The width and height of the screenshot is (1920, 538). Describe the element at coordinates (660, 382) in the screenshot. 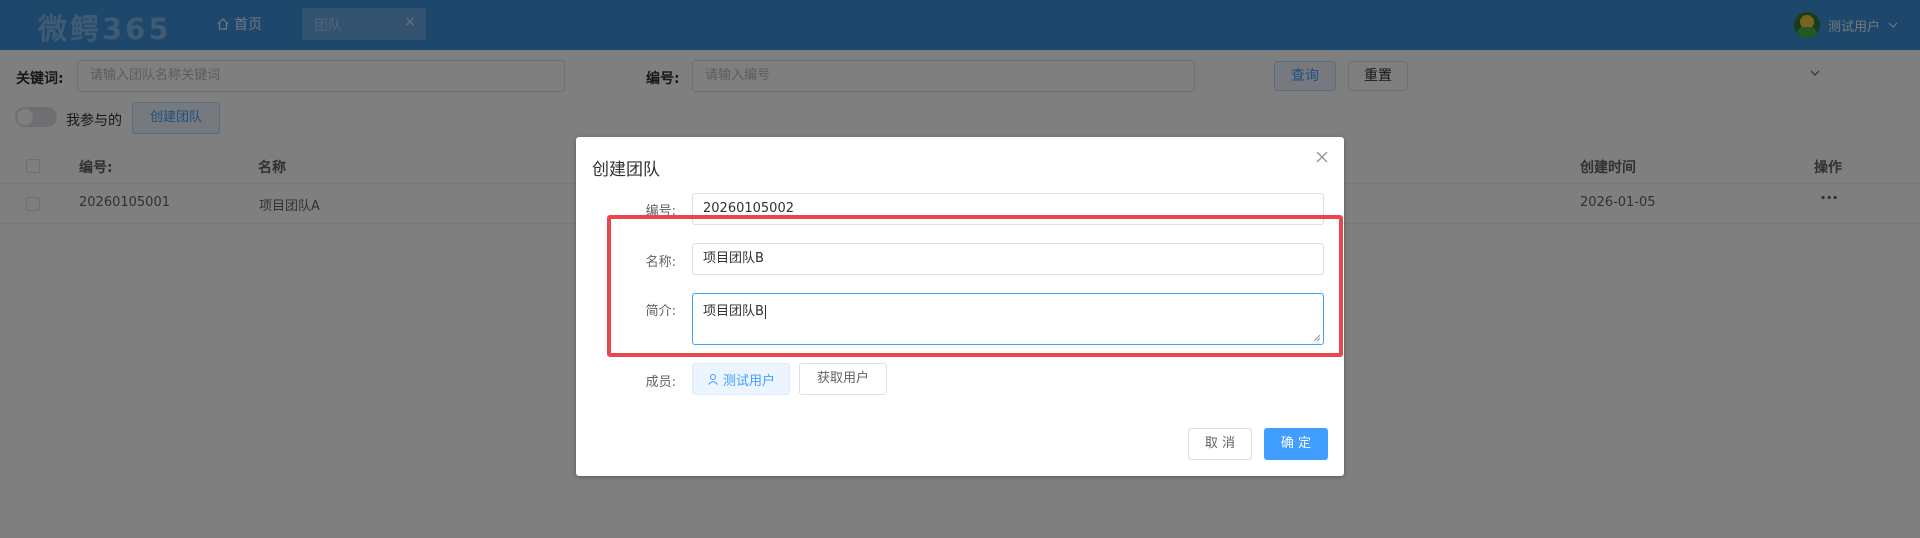

I see `members-label: 成员:` at that location.